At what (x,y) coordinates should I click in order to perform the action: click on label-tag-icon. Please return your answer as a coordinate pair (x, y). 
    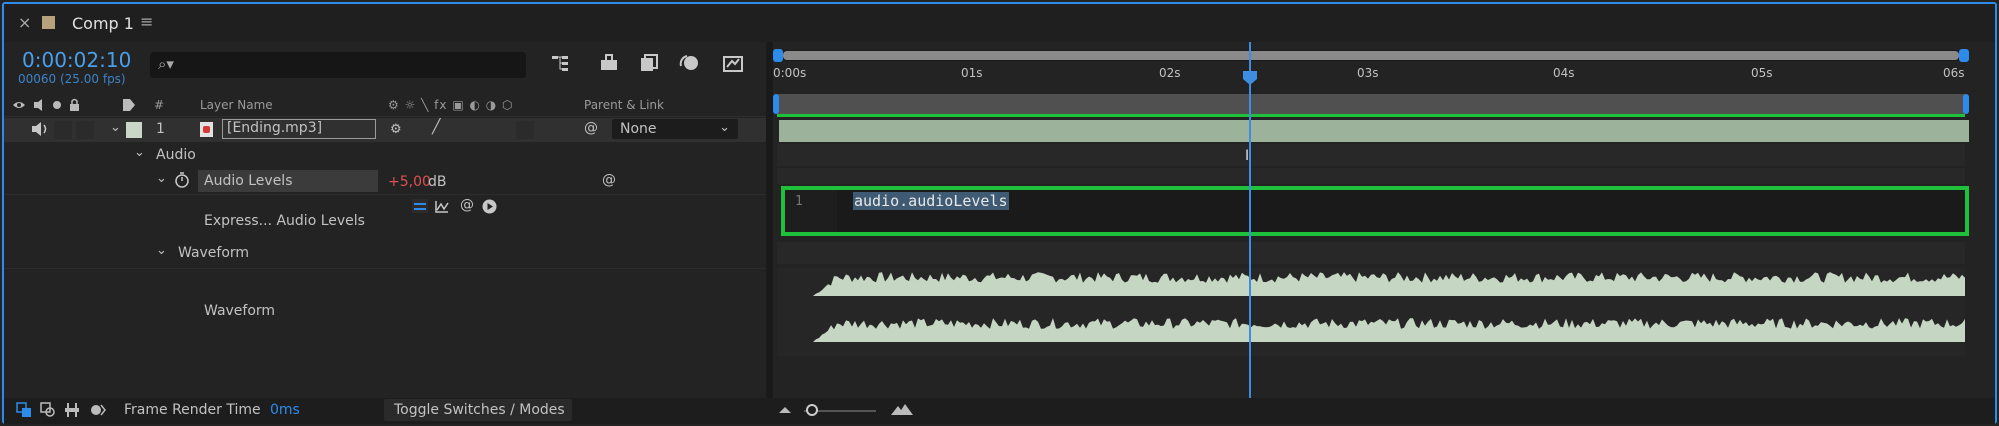
    Looking at the image, I should click on (129, 106).